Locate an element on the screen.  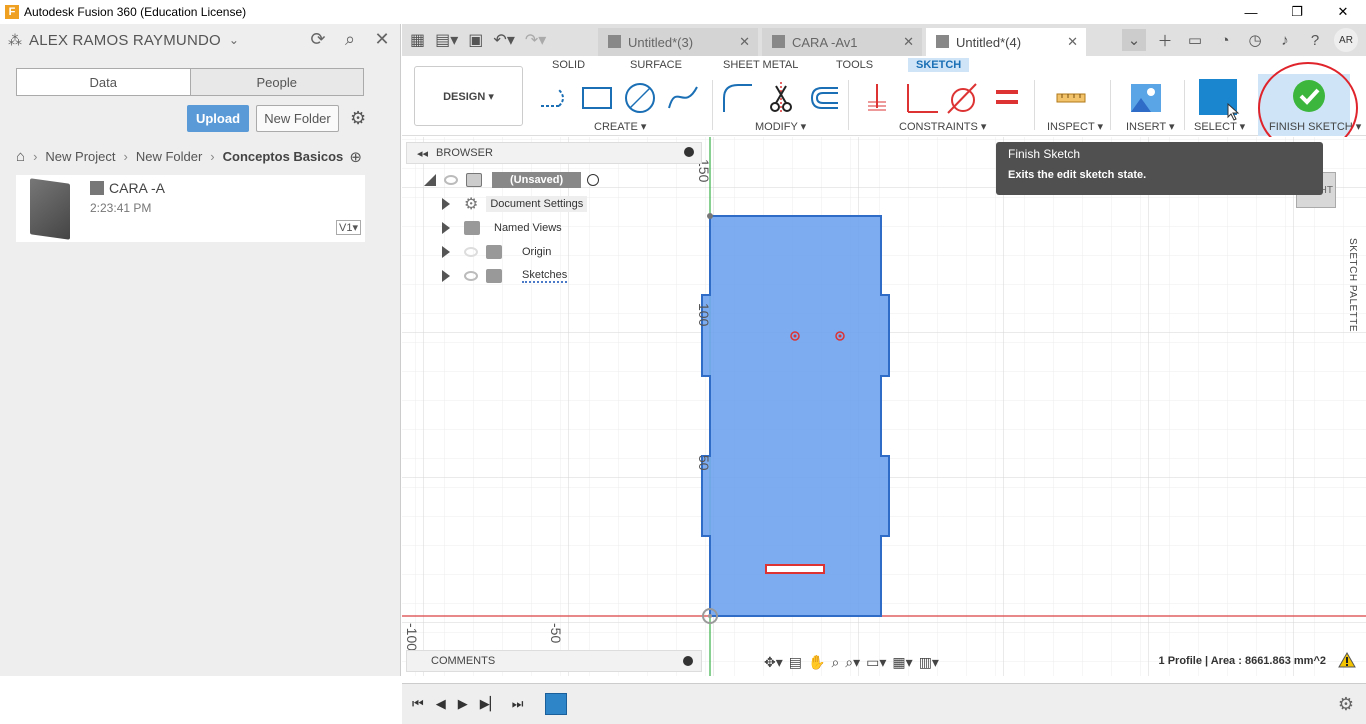
zoom-window-icon: ⌕▾ is located at coordinates (852, 662).